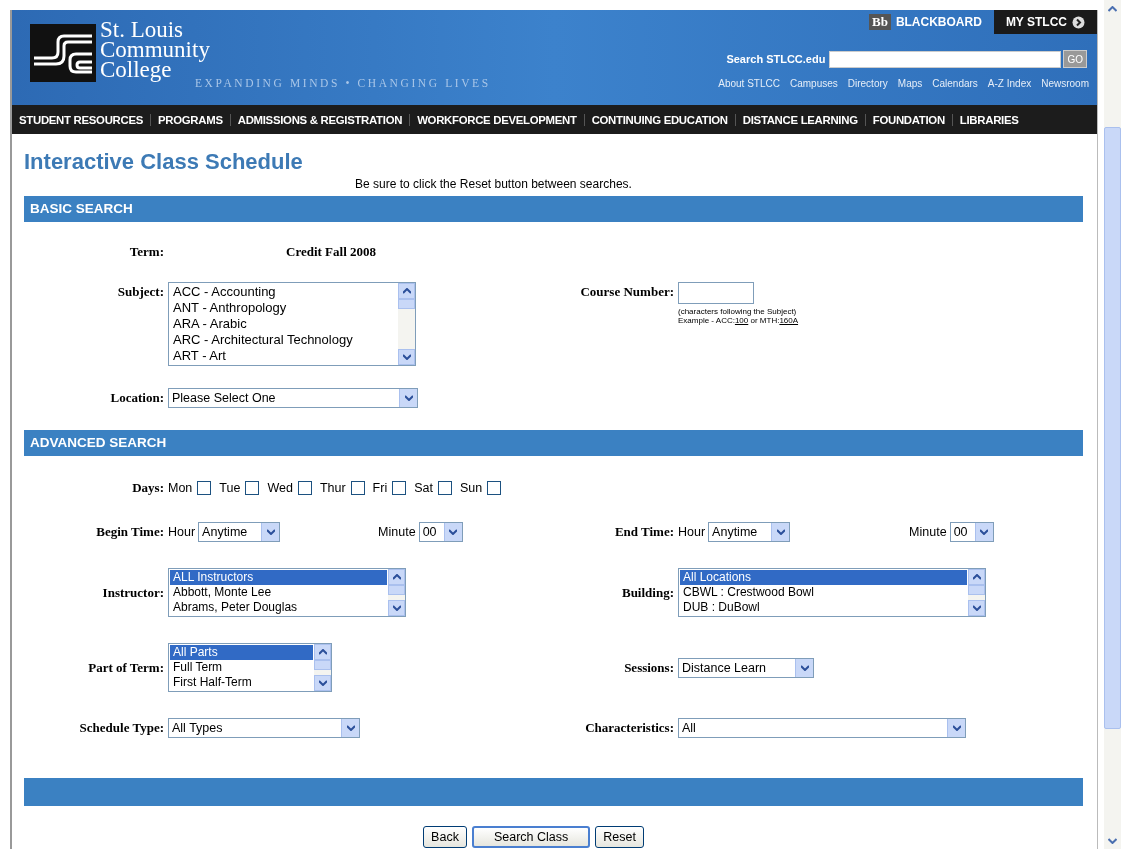  I want to click on list-option: ACC - Accounting, so click(283, 292).